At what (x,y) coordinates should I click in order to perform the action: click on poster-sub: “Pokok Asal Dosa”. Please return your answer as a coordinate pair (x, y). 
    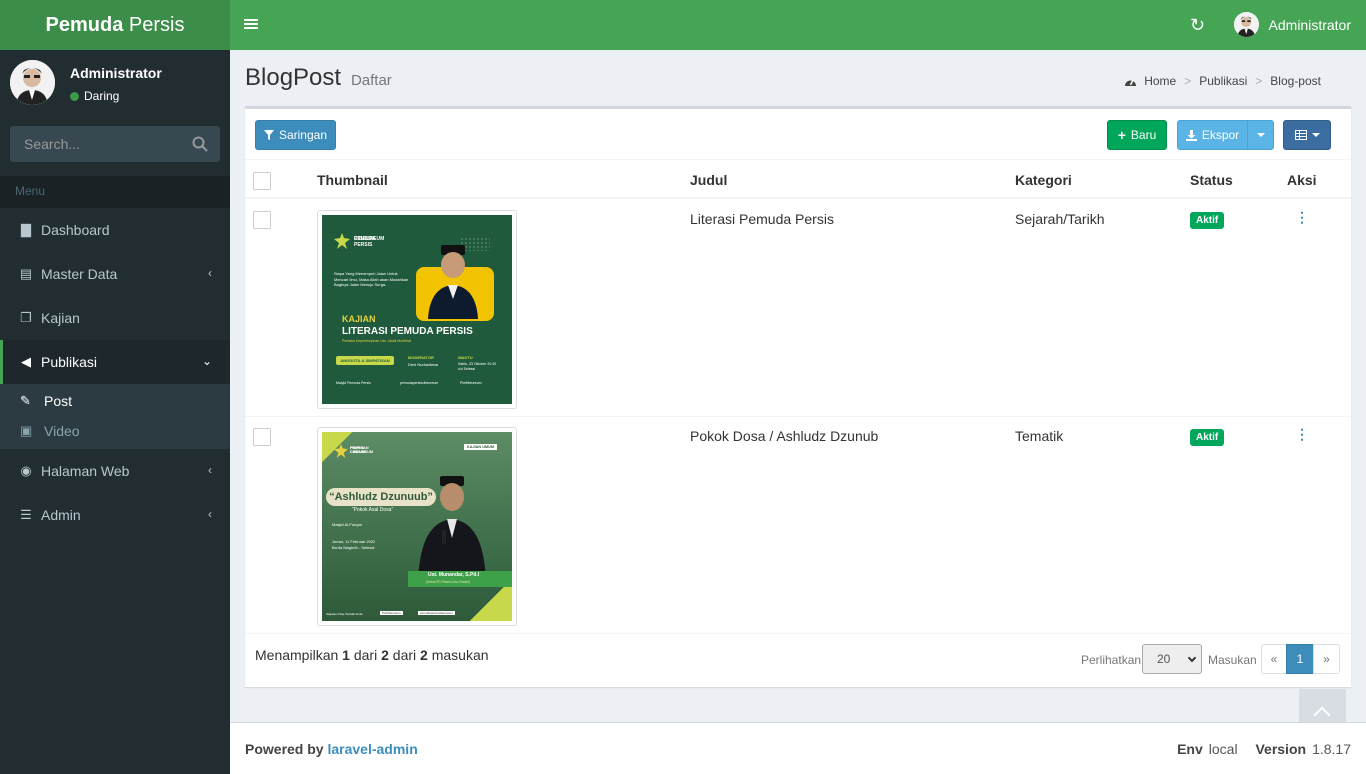
    Looking at the image, I should click on (373, 510).